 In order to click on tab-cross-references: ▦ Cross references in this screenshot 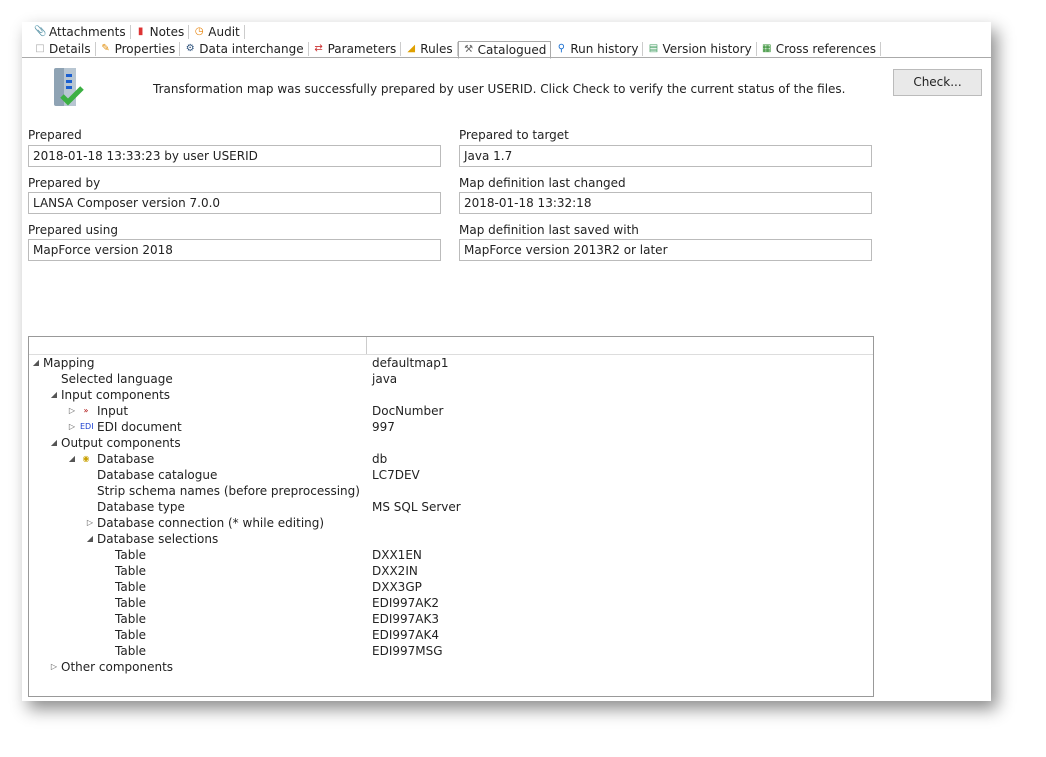, I will do `click(819, 48)`.